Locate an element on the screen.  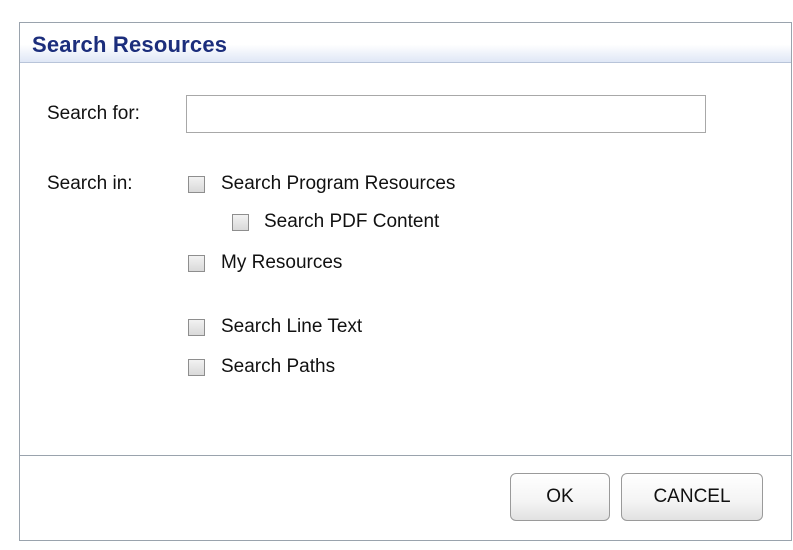
search-for-label: Search for: is located at coordinates (93, 113).